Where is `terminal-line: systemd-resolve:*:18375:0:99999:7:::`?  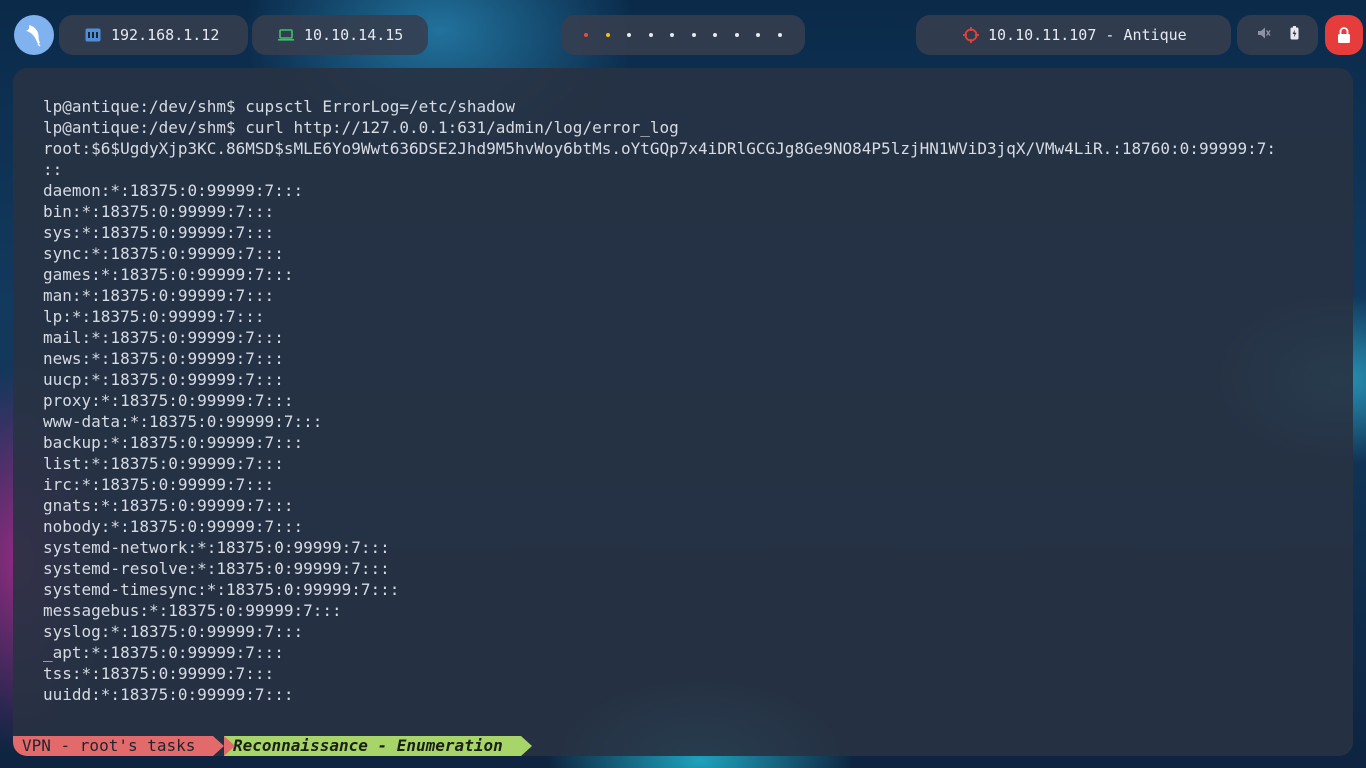 terminal-line: systemd-resolve:*:18375:0:99999:7::: is located at coordinates (216, 568).